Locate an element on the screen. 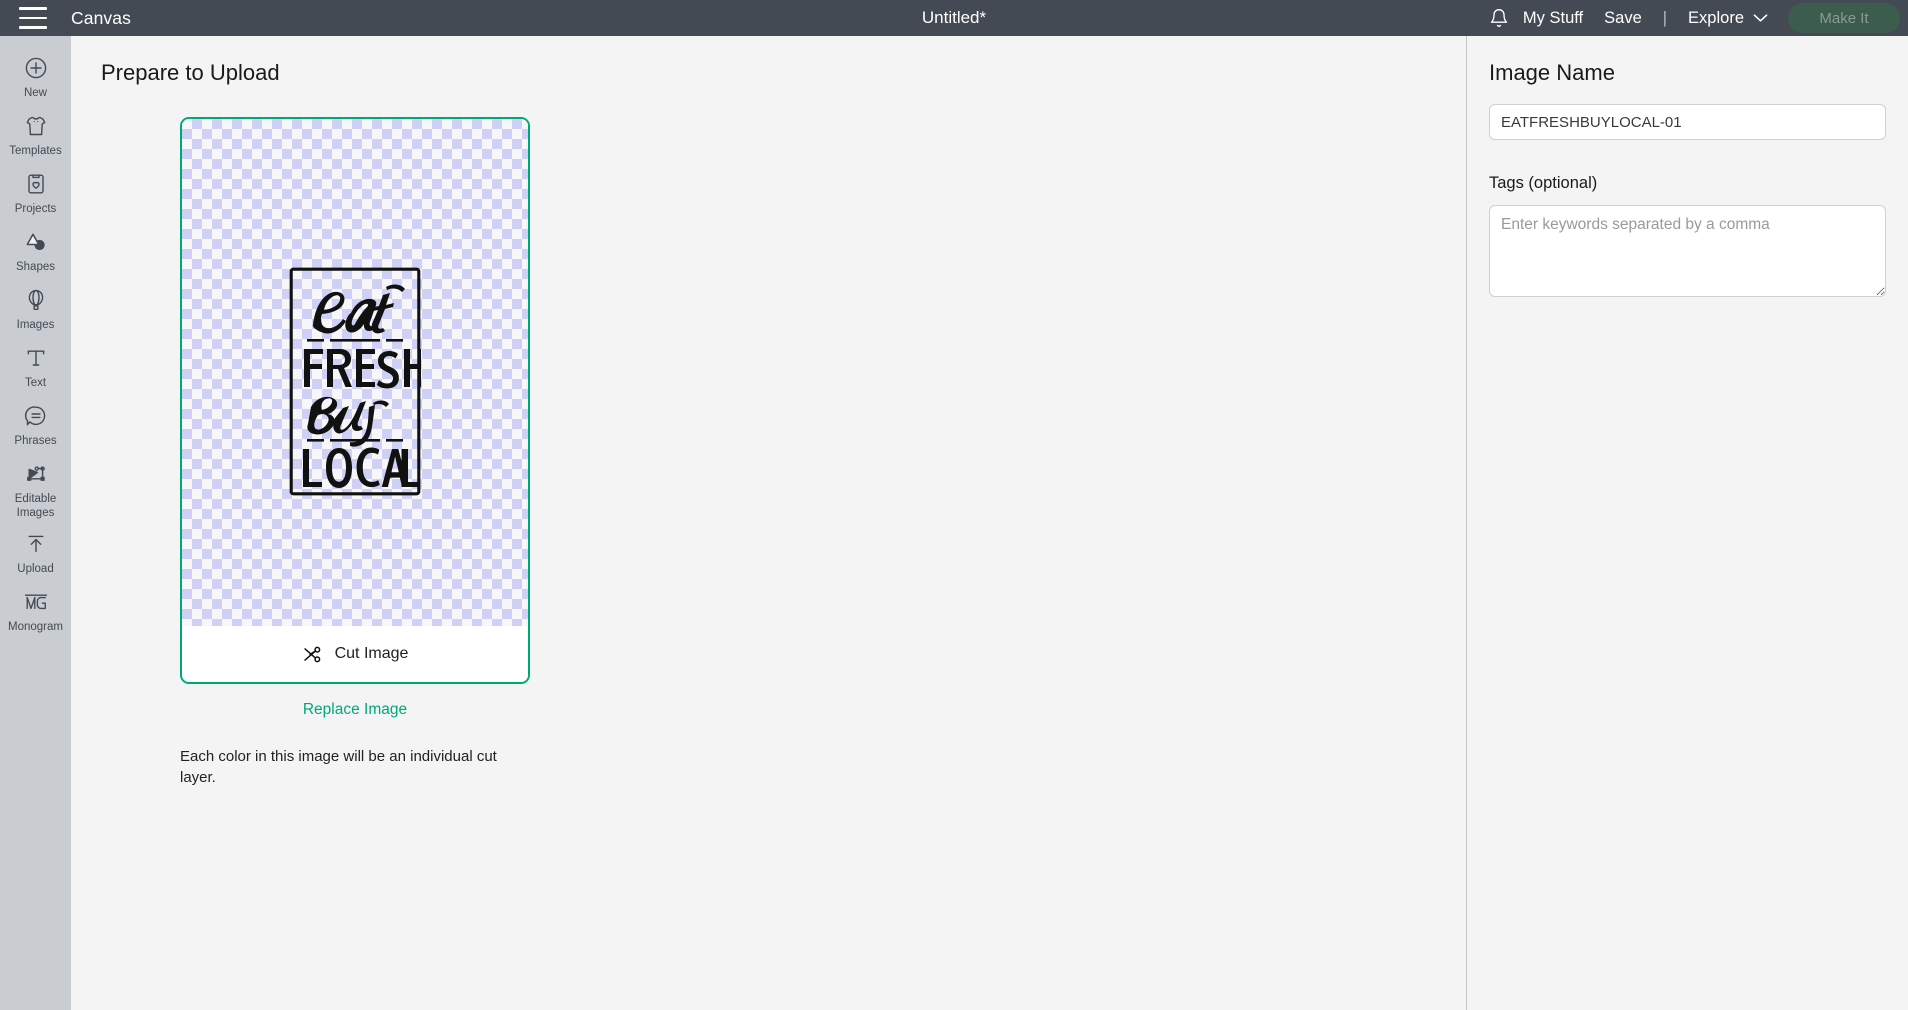 This screenshot has height=1010, width=1908. tags-textarea is located at coordinates (1687, 251).